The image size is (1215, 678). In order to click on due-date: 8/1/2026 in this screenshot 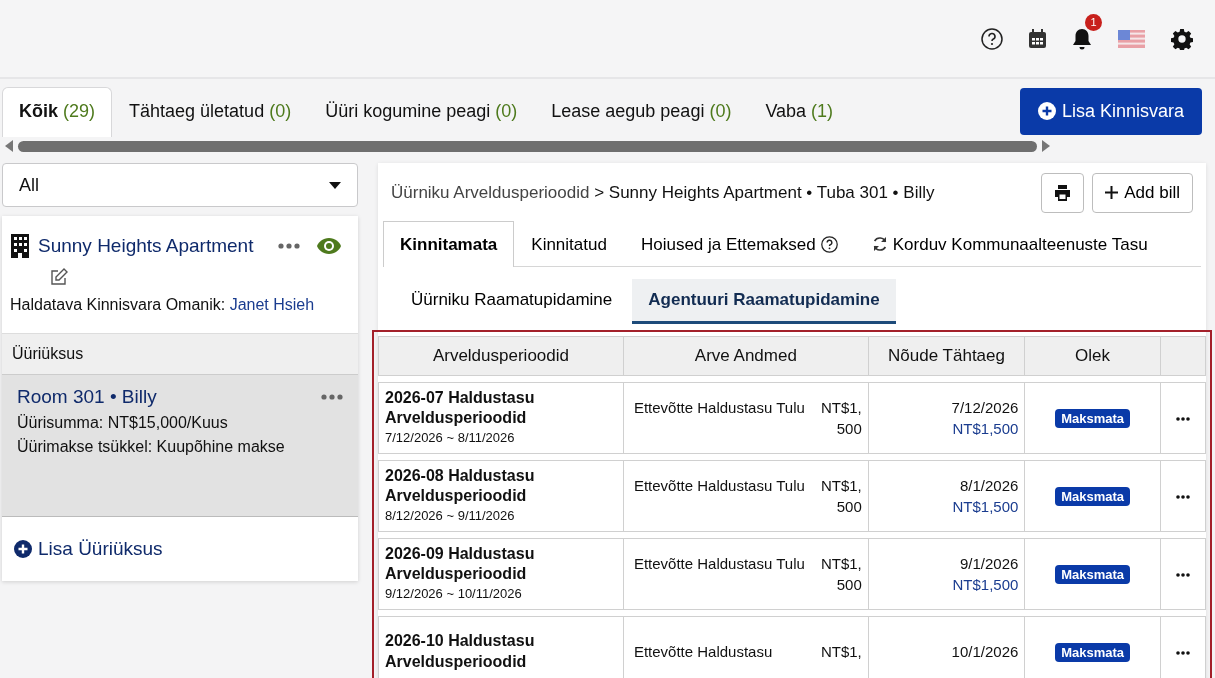, I will do `click(988, 485)`.